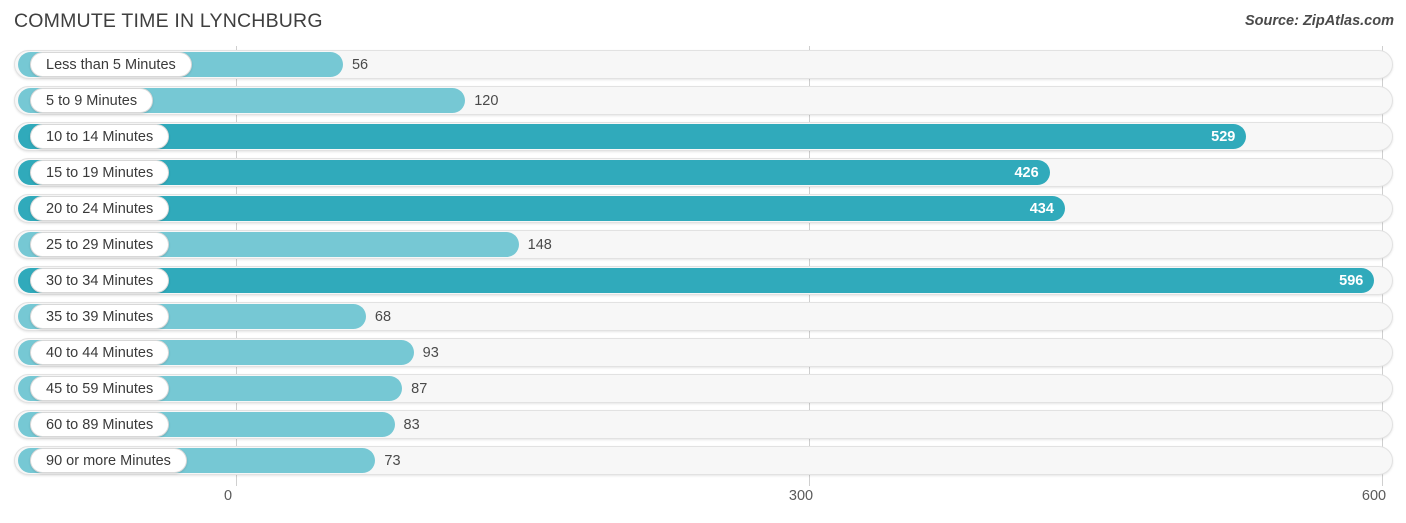 Image resolution: width=1406 pixels, height=523 pixels. Describe the element at coordinates (100, 208) in the screenshot. I see `bar-category-label: 20 to 24 Minutes` at that location.